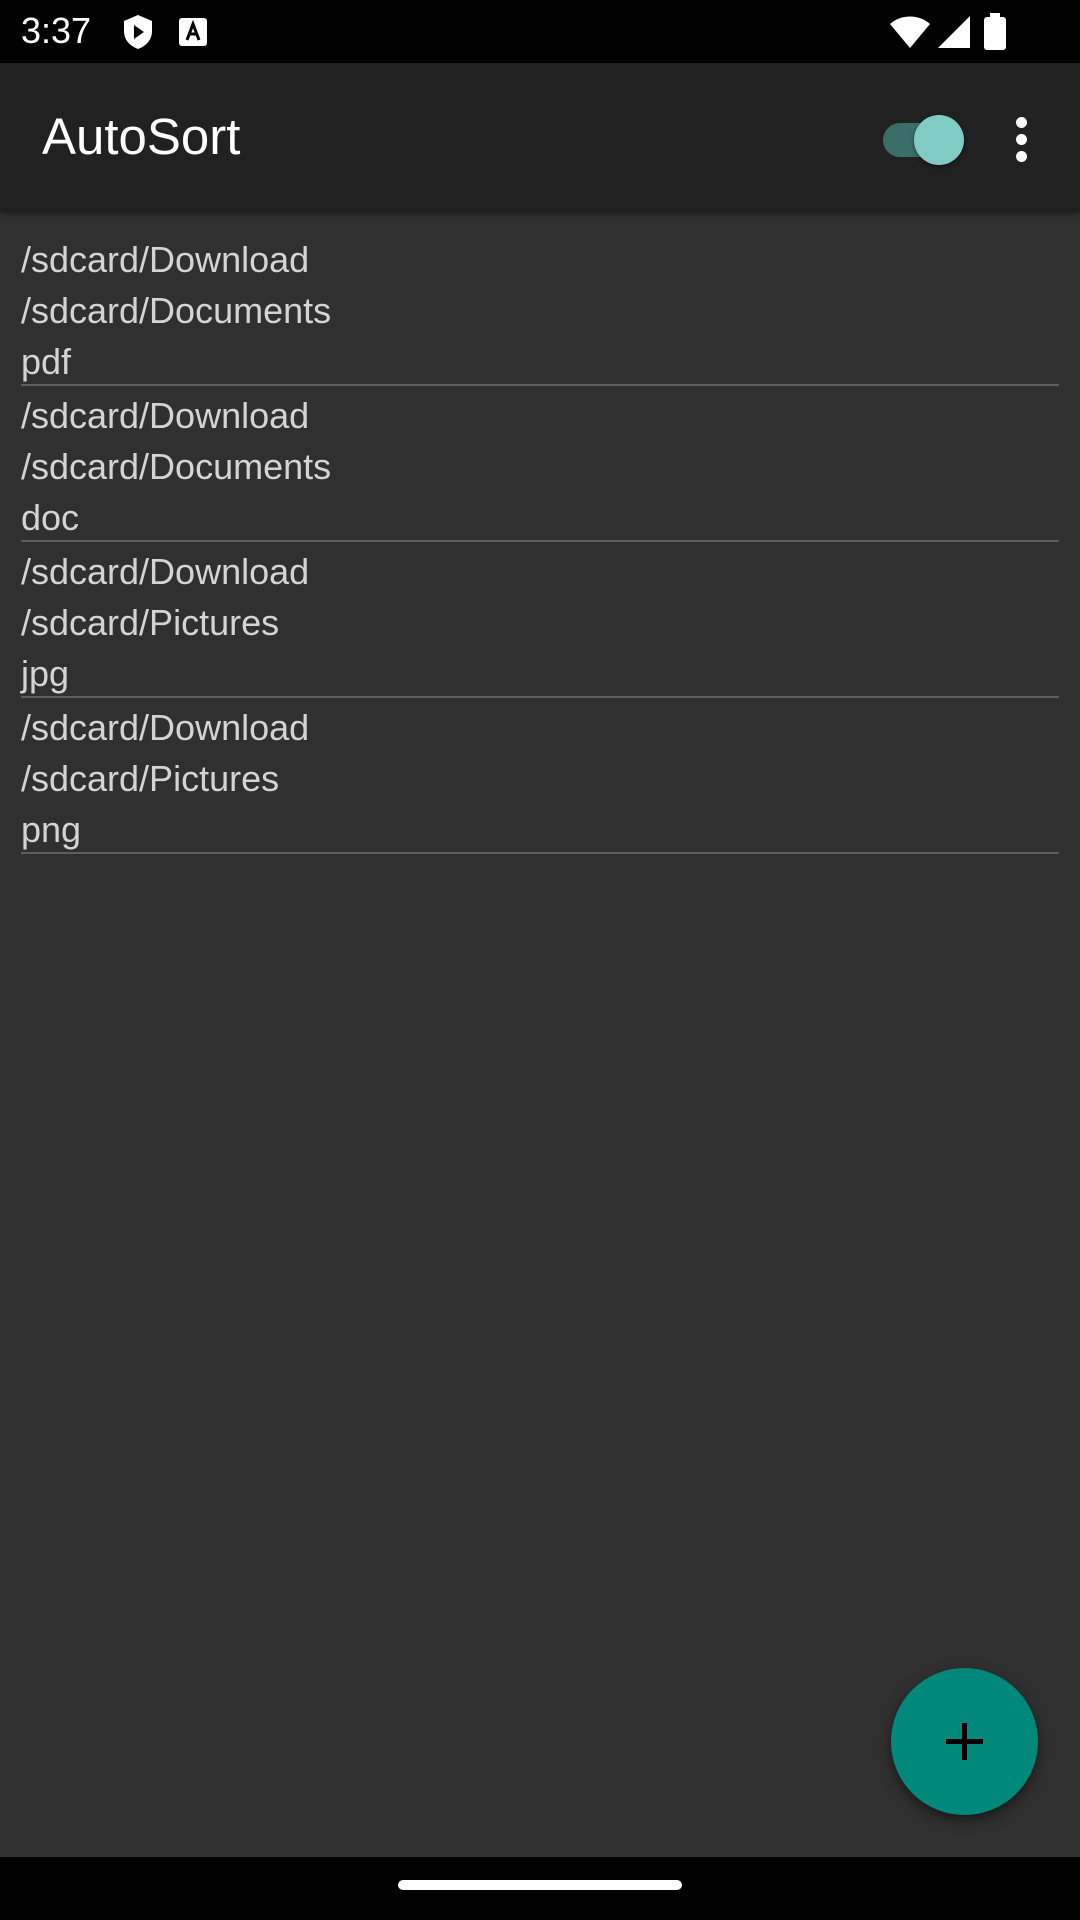 This screenshot has height=1920, width=1080. I want to click on status-bar: 3:37, so click(540, 31).